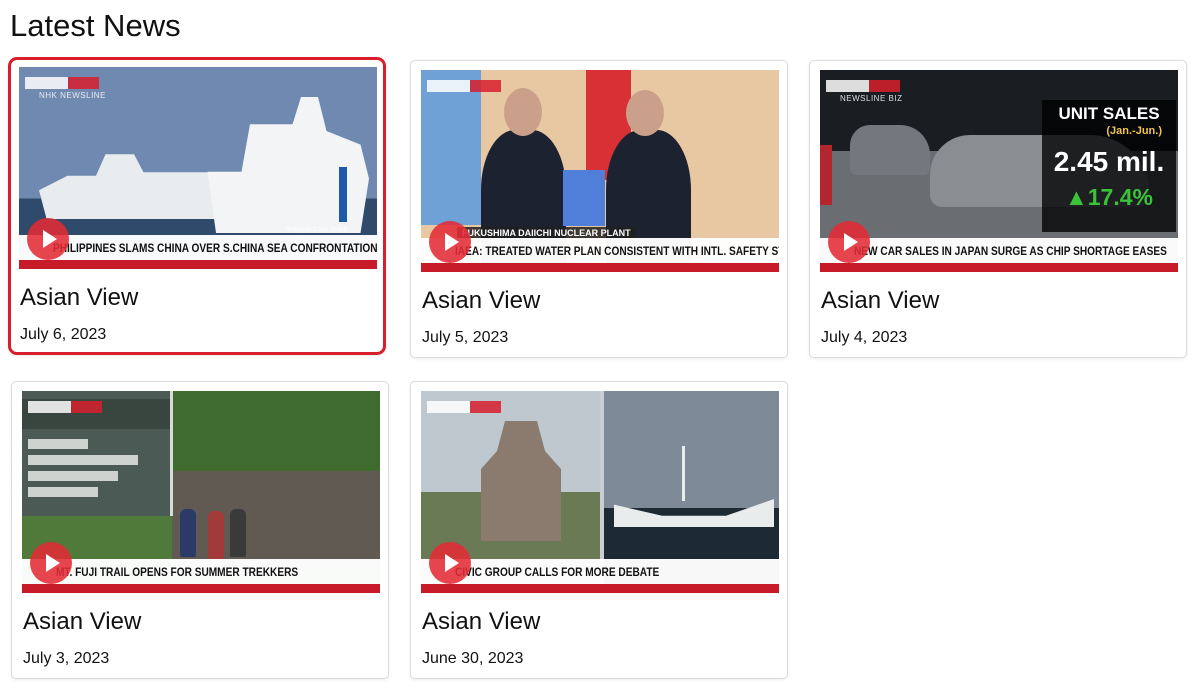 The image size is (1200, 697). Describe the element at coordinates (451, 147) in the screenshot. I see `un-flag-graphic` at that location.